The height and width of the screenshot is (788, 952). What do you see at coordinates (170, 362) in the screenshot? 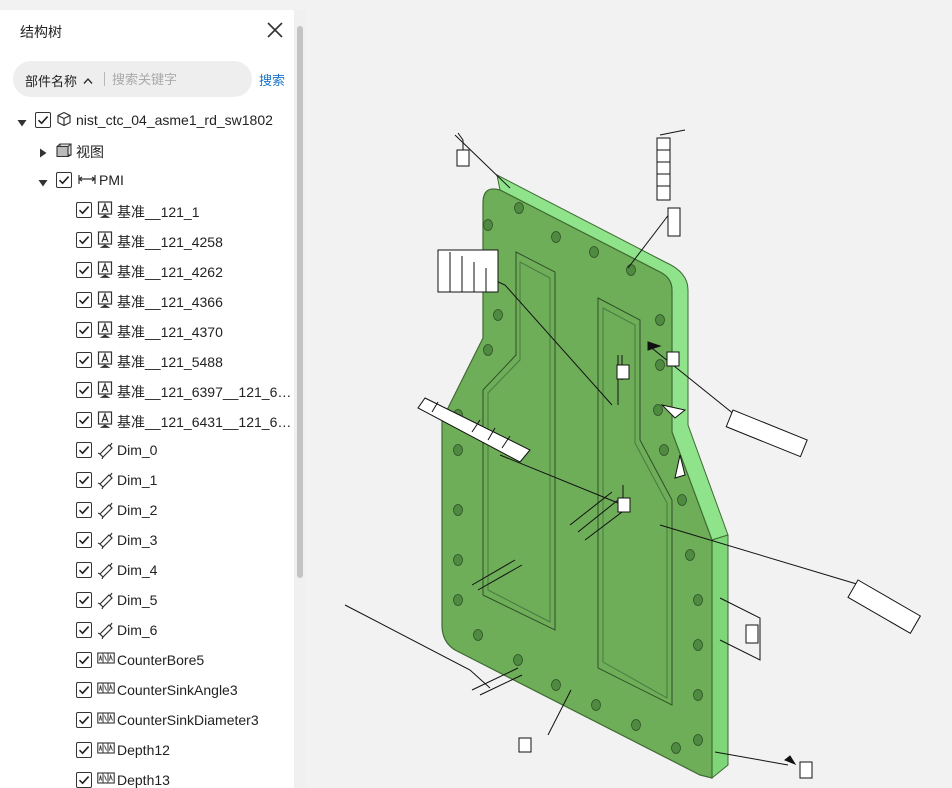
I see `tree-item-label: 基准__121_5488` at bounding box center [170, 362].